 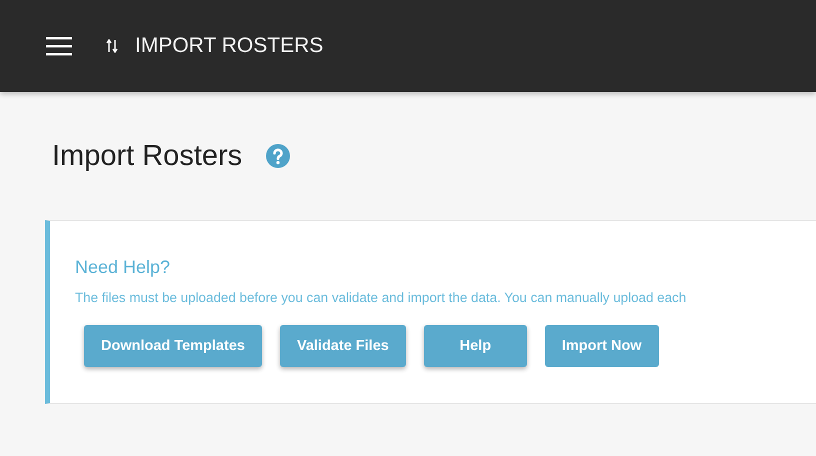 I want to click on help-heading: Need Help?, so click(x=123, y=267).